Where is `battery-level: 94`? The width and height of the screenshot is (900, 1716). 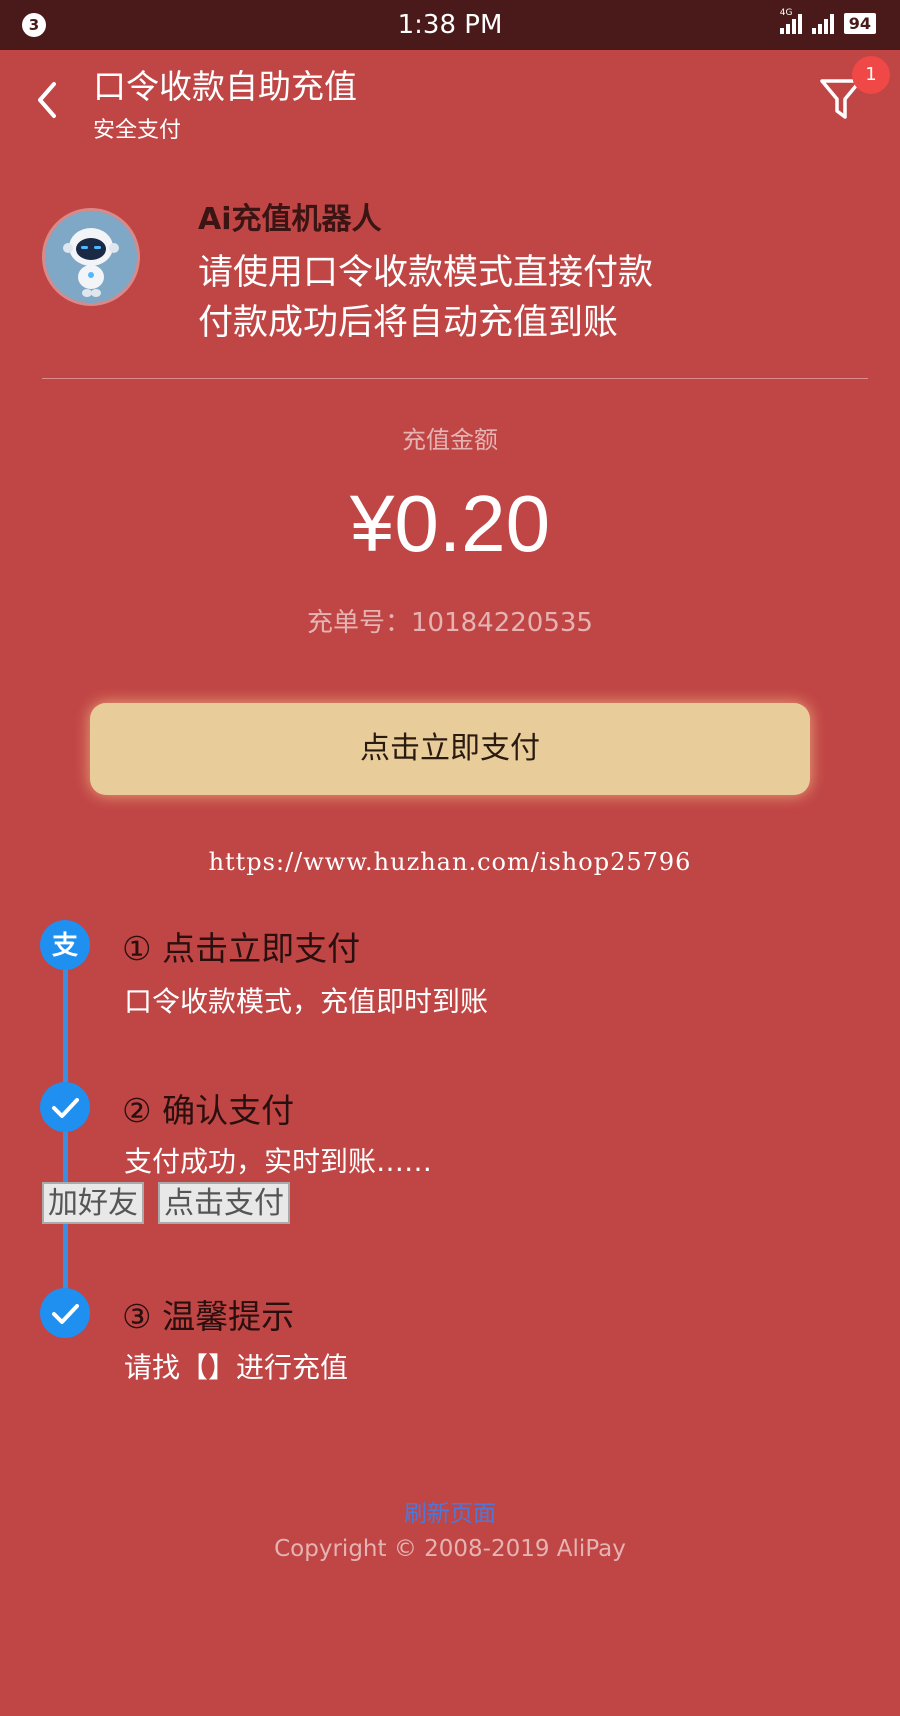 battery-level: 94 is located at coordinates (859, 23).